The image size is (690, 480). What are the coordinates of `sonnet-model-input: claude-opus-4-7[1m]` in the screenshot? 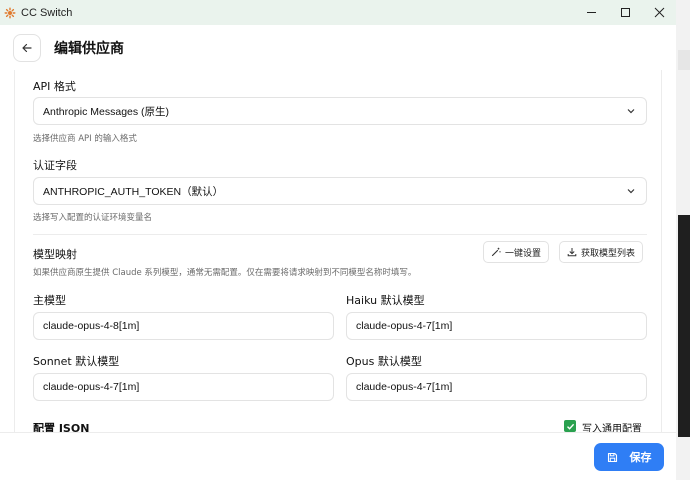 It's located at (183, 387).